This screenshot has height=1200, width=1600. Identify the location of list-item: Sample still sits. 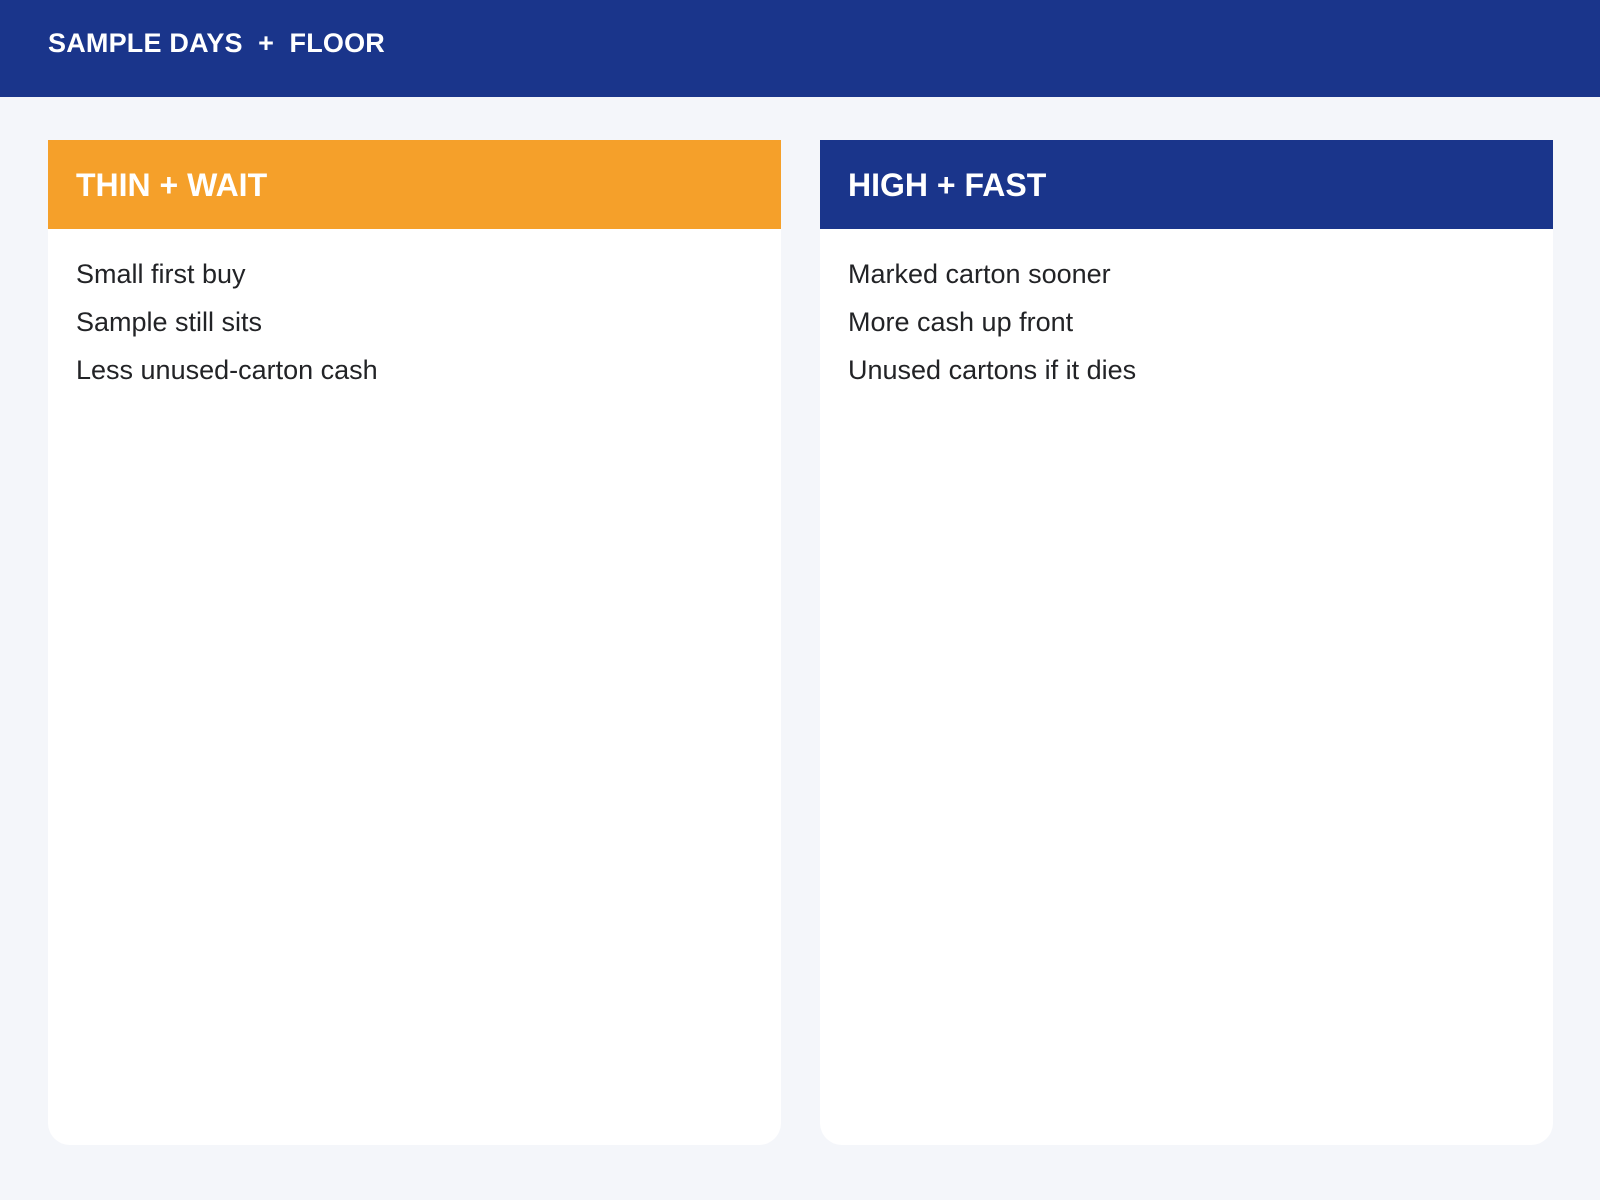
(169, 322).